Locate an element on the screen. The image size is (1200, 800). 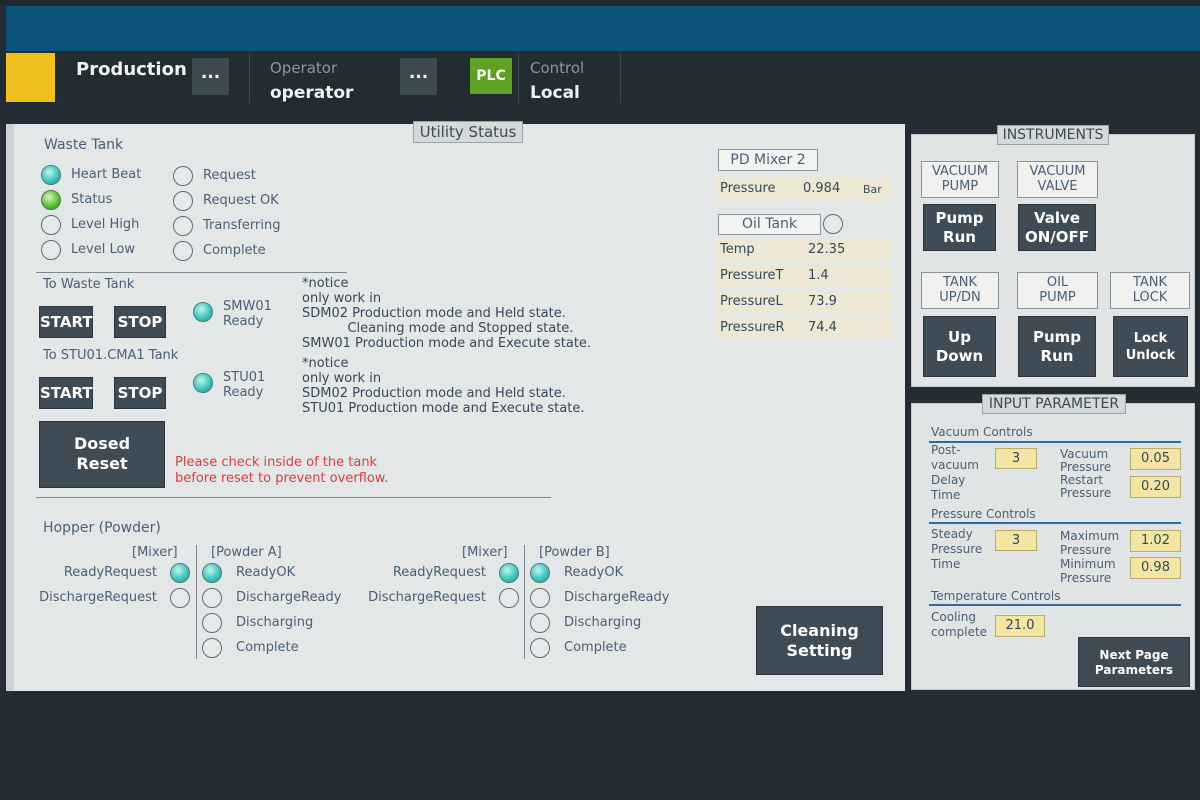
vacuum-pump-run-button: Pump Run is located at coordinates (959, 227).